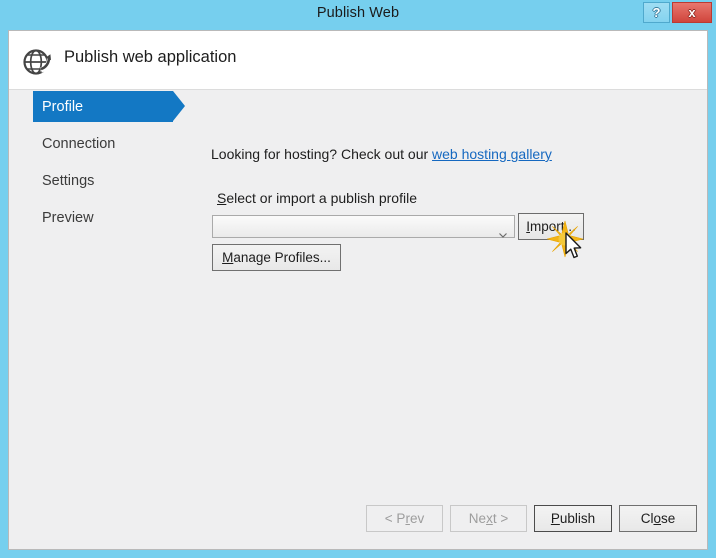 The height and width of the screenshot is (558, 716). I want to click on sidebar-item-preview: Preview, so click(105, 217).